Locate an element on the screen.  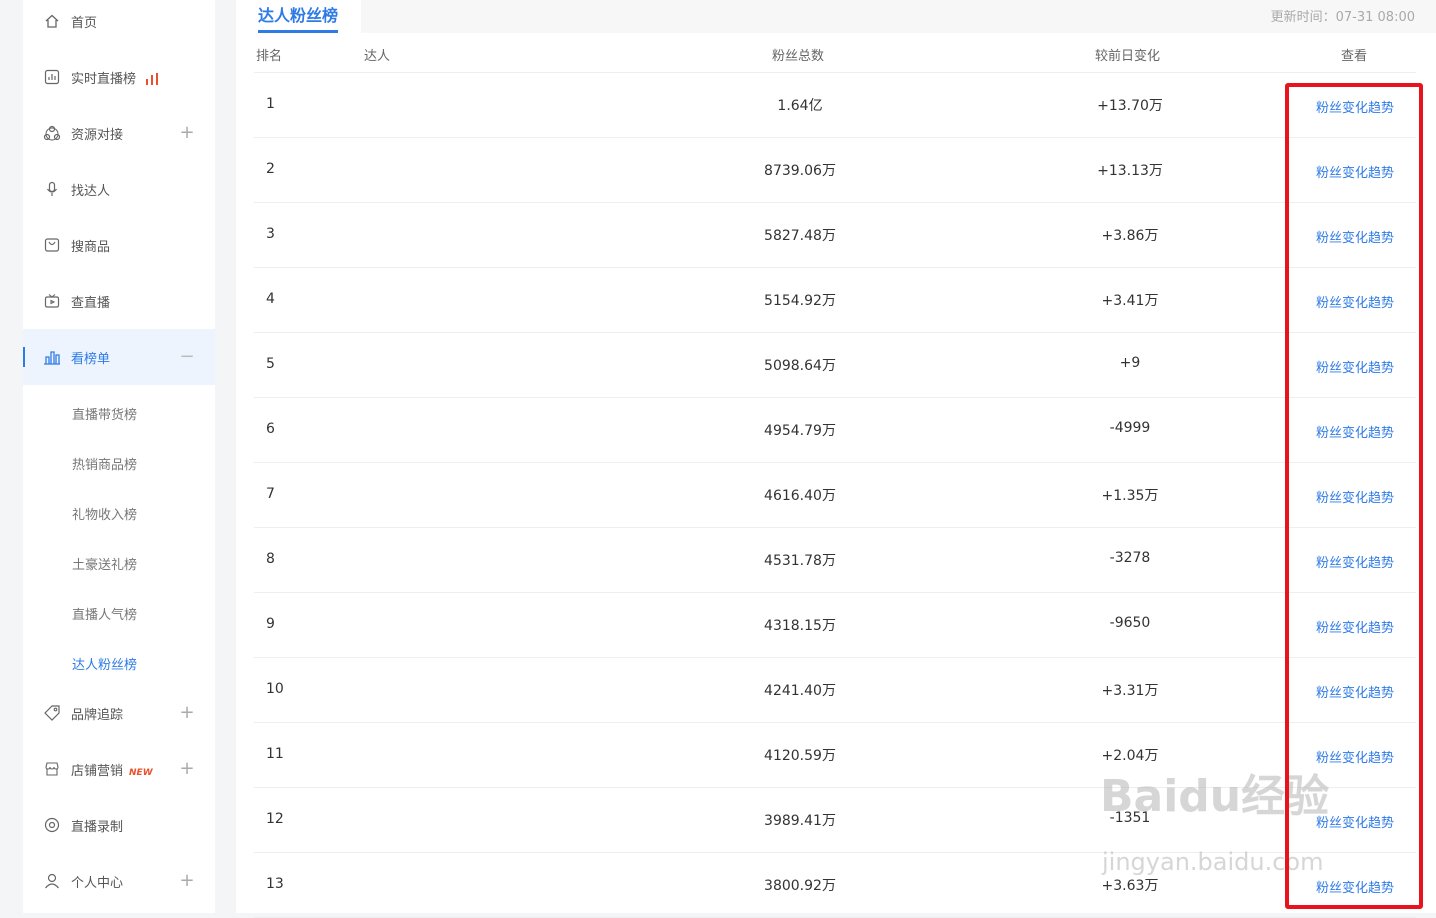
table-header: 排名 达人 粉丝总数 较前日变化 查看 is located at coordinates (835, 53).